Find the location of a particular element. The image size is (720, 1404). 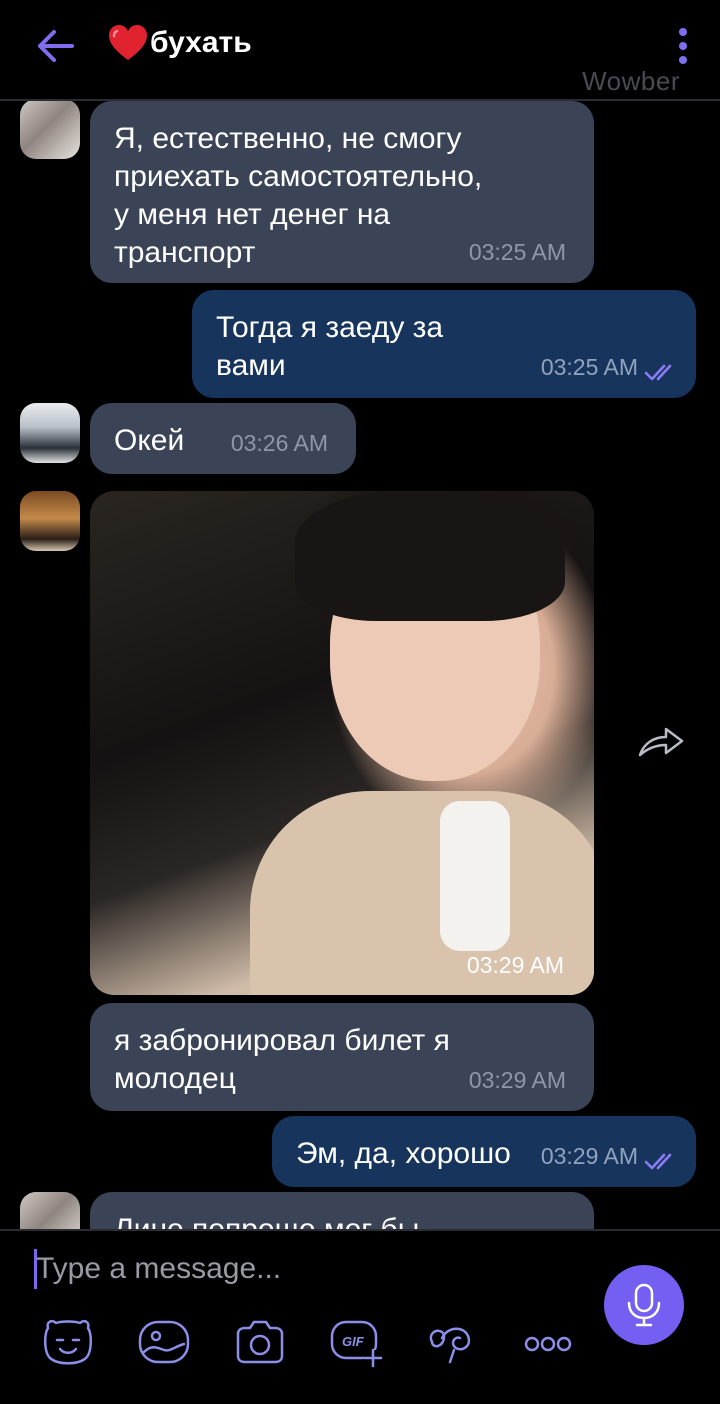

camera-icon is located at coordinates (260, 1342).